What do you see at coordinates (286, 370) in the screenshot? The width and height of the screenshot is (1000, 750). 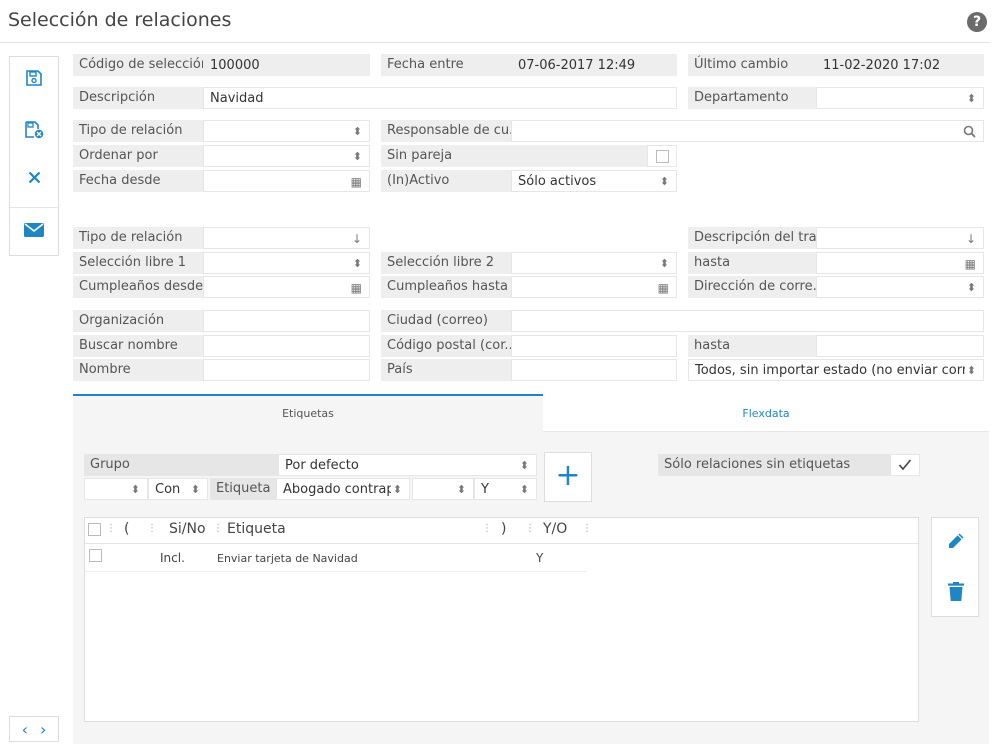 I see `nombre-input` at bounding box center [286, 370].